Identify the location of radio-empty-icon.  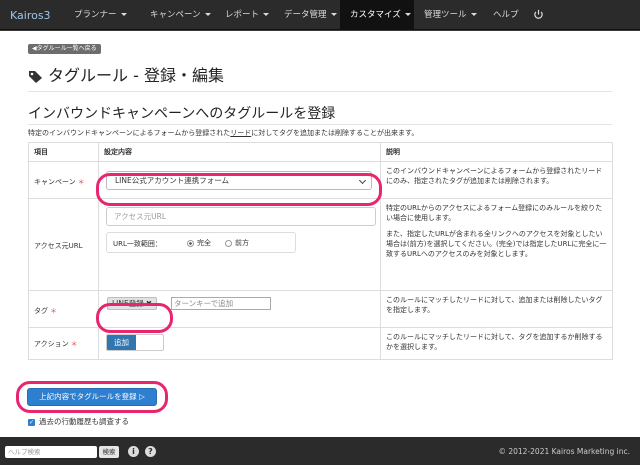
(228, 243).